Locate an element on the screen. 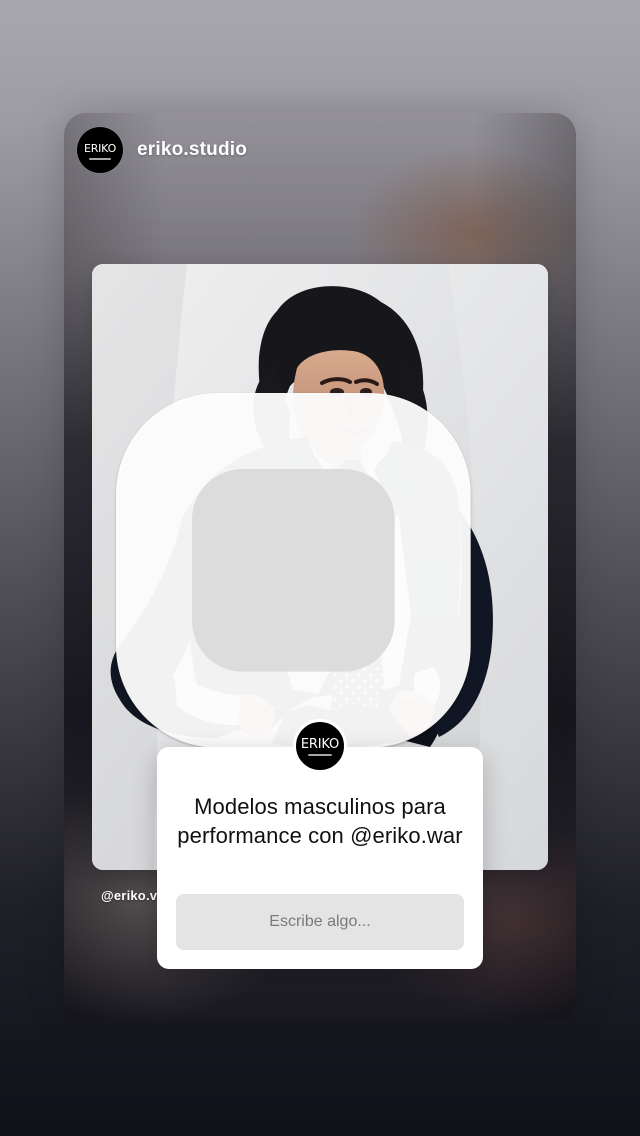  story-header: ERIKO eriko.studio is located at coordinates (162, 150).